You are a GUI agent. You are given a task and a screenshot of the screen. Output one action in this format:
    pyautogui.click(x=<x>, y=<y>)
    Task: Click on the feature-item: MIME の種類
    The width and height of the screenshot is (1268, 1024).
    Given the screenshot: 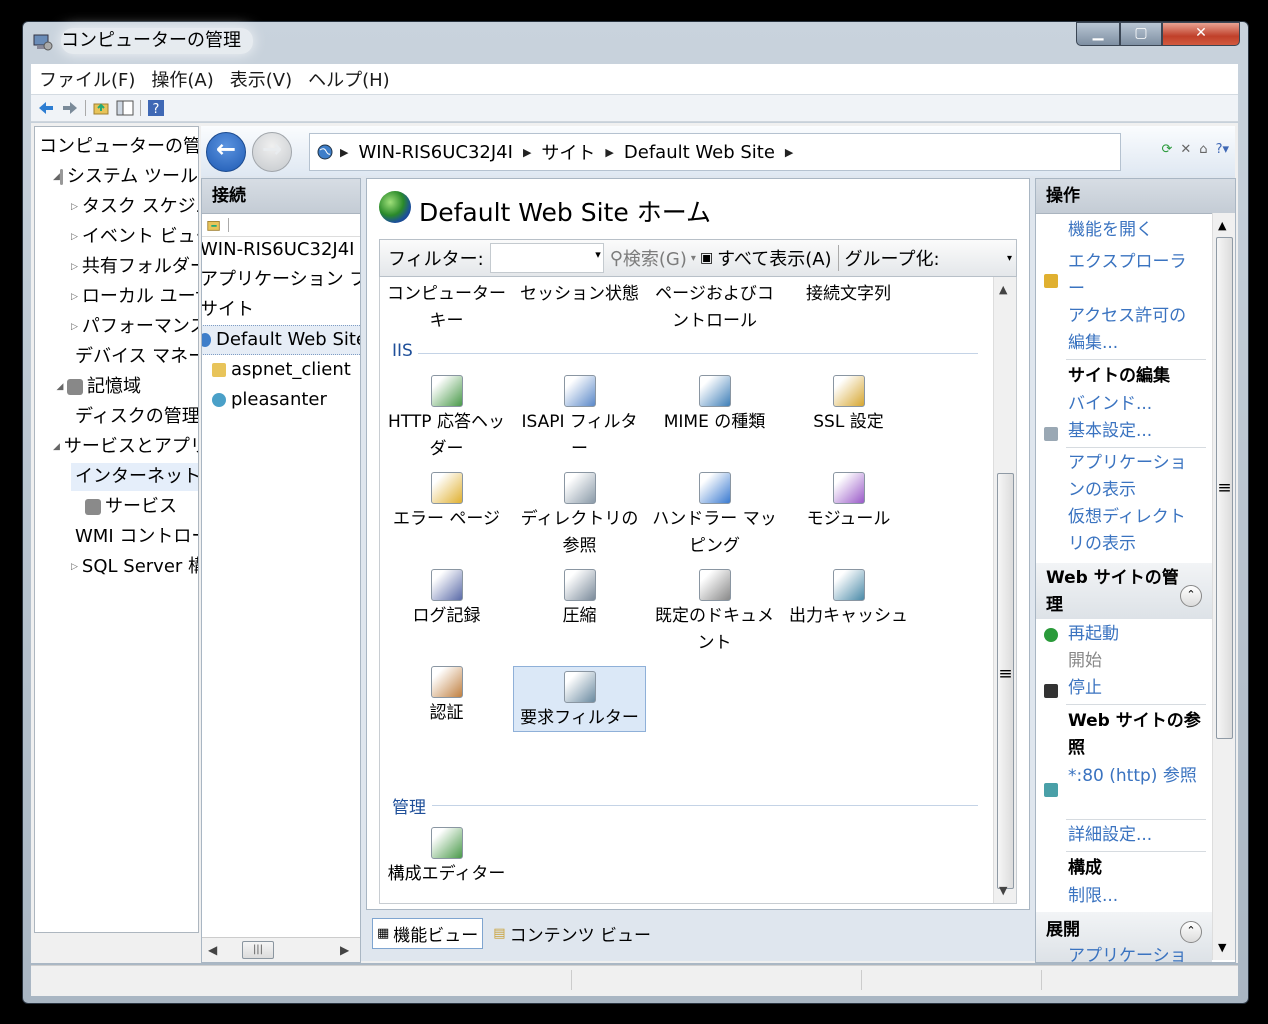 What is the action you would take?
    pyautogui.click(x=714, y=405)
    